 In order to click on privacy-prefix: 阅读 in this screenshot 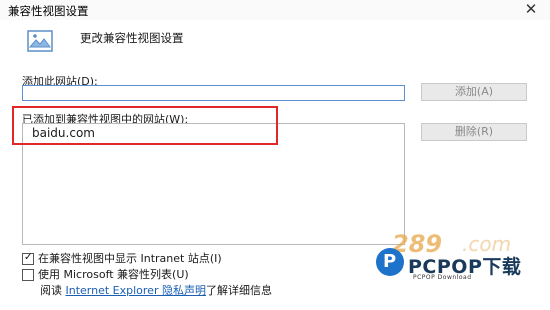, I will do `click(51, 290)`.